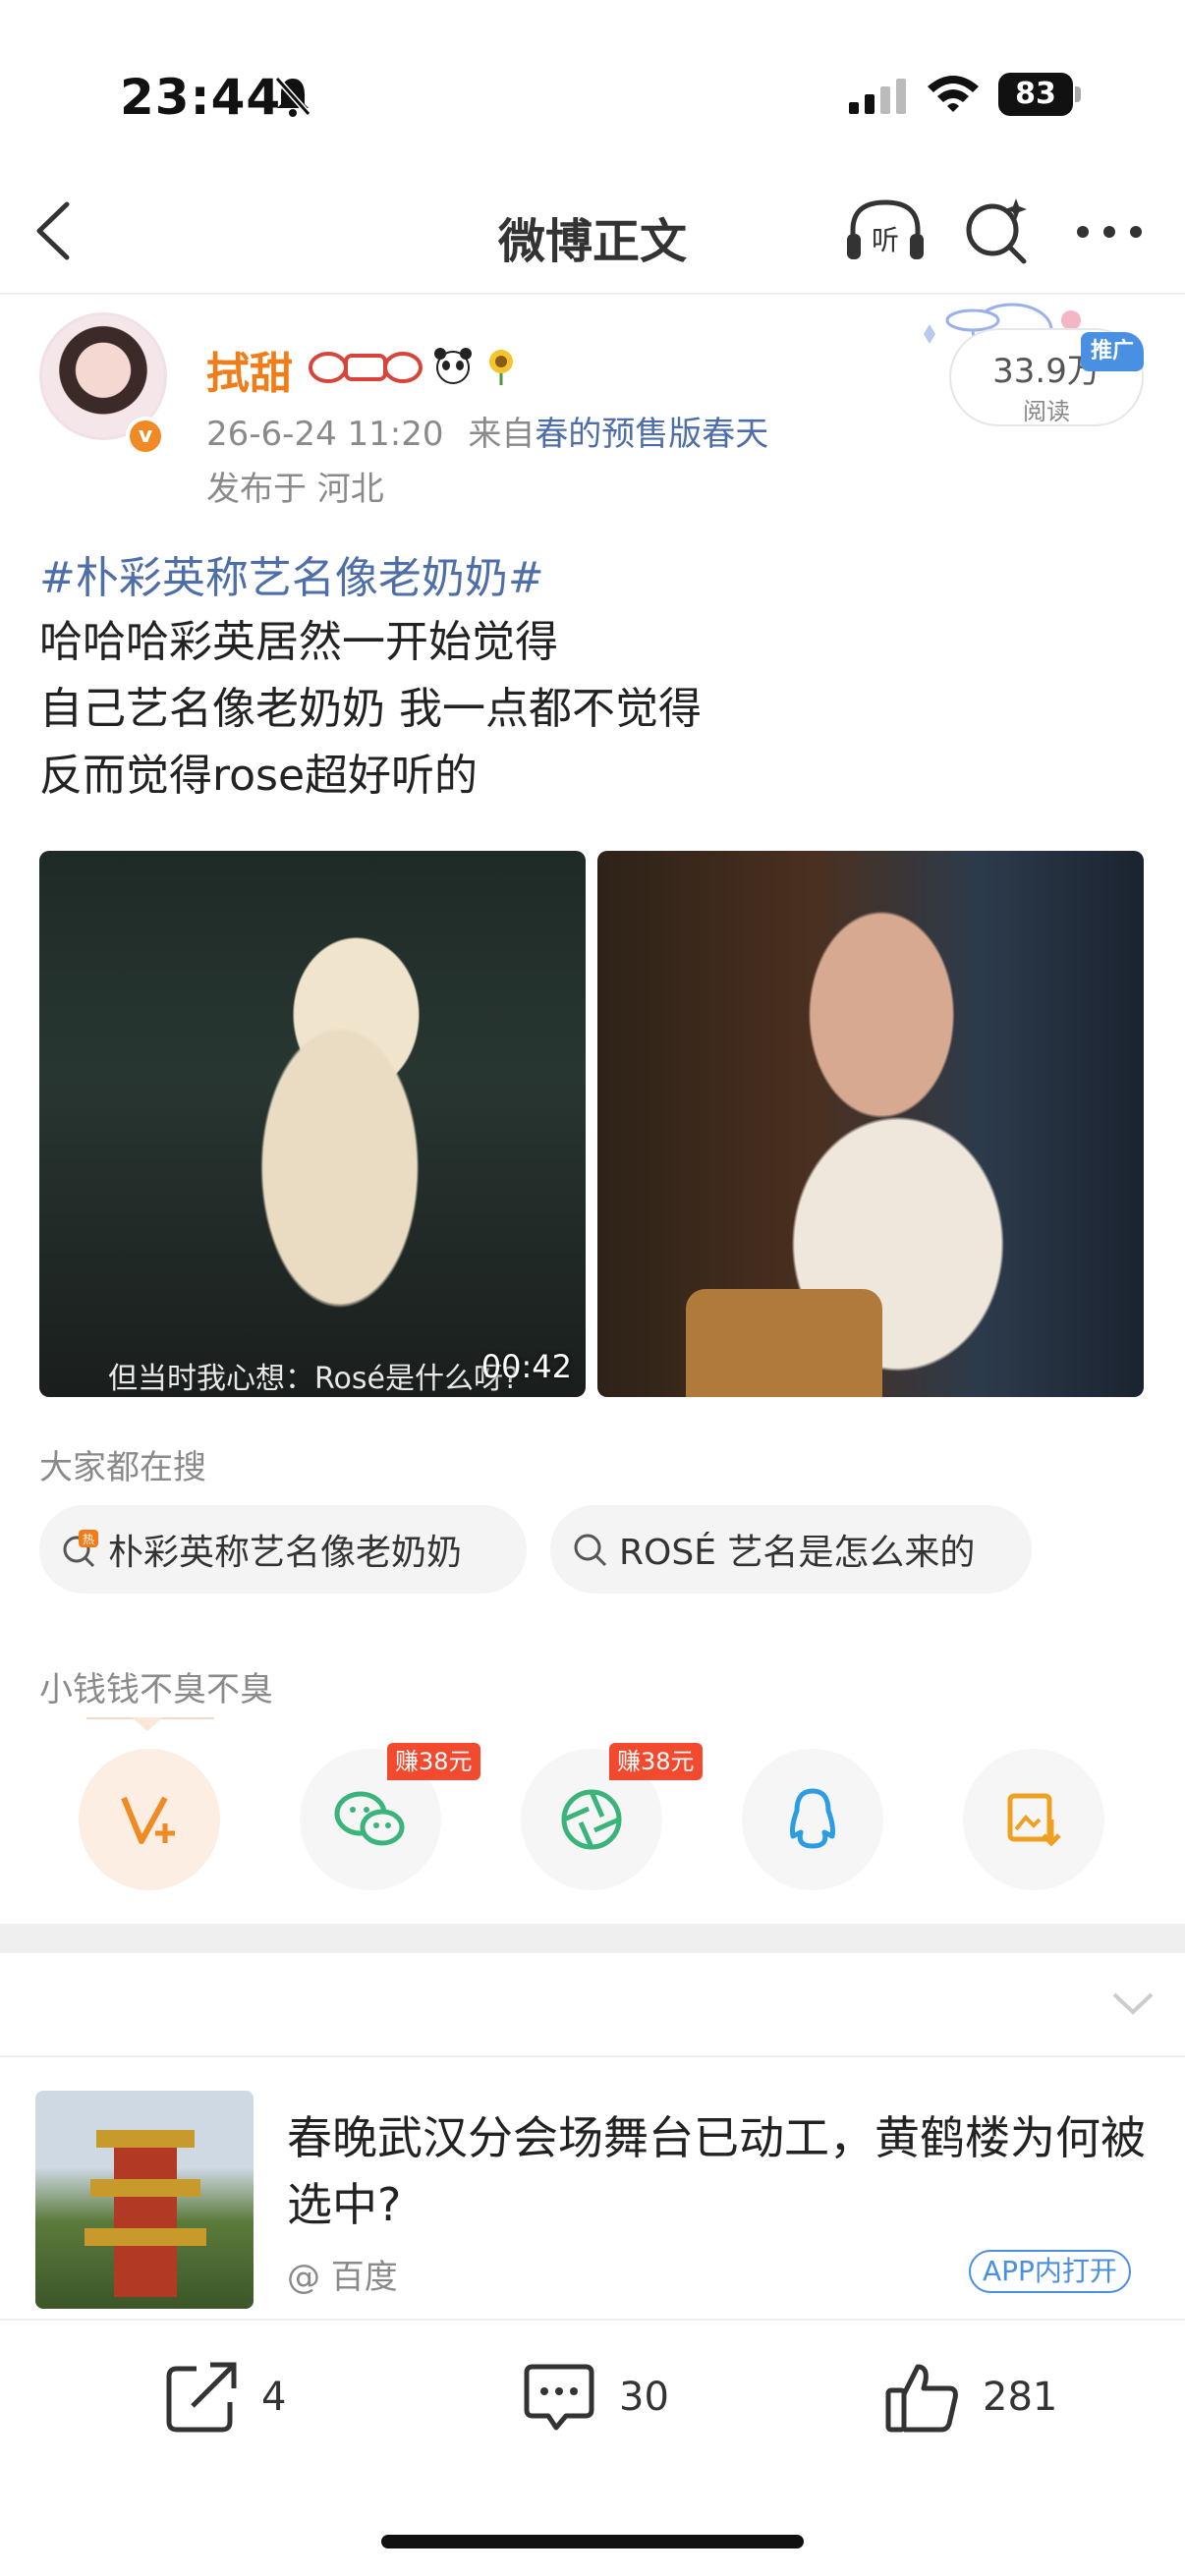  I want to click on wifi-icon, so click(954, 94).